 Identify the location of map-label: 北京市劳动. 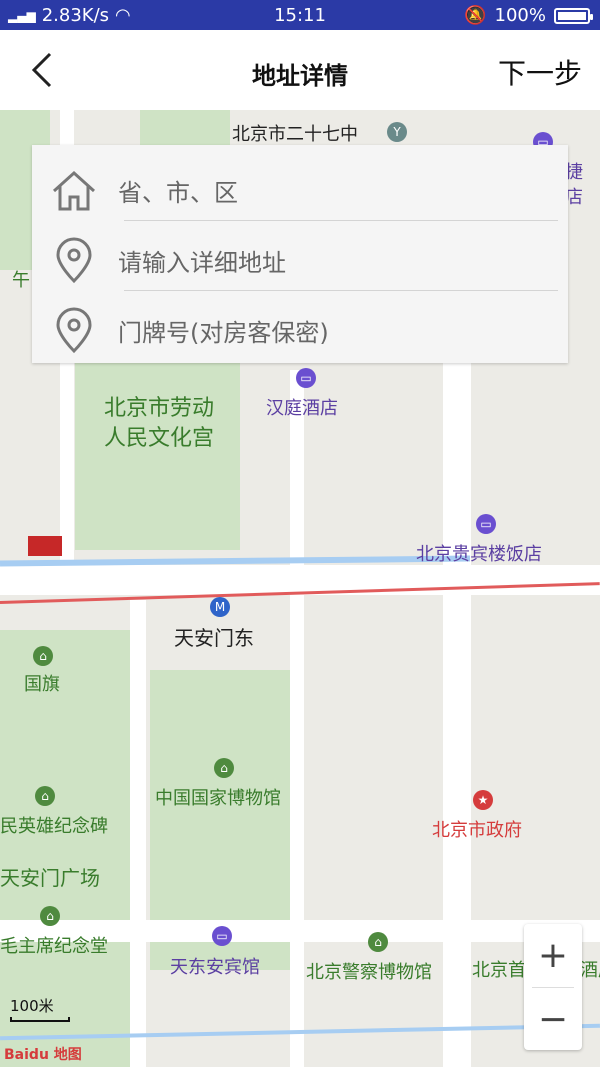
(159, 408).